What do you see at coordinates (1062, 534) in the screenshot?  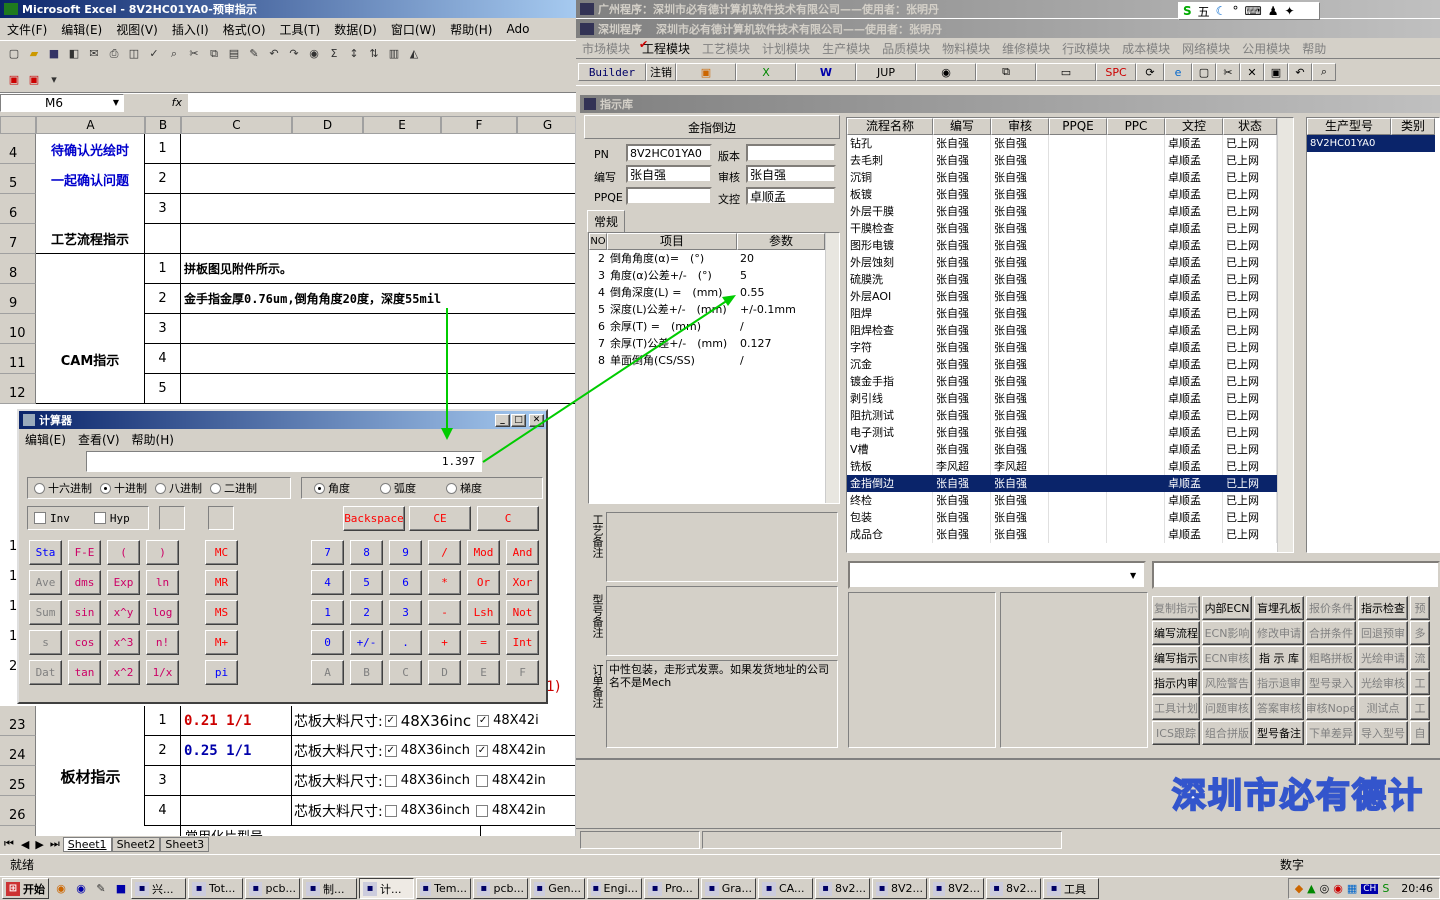 I see `flow-row: 成品仓 张自强 张自强 卓顺孟 已上网` at bounding box center [1062, 534].